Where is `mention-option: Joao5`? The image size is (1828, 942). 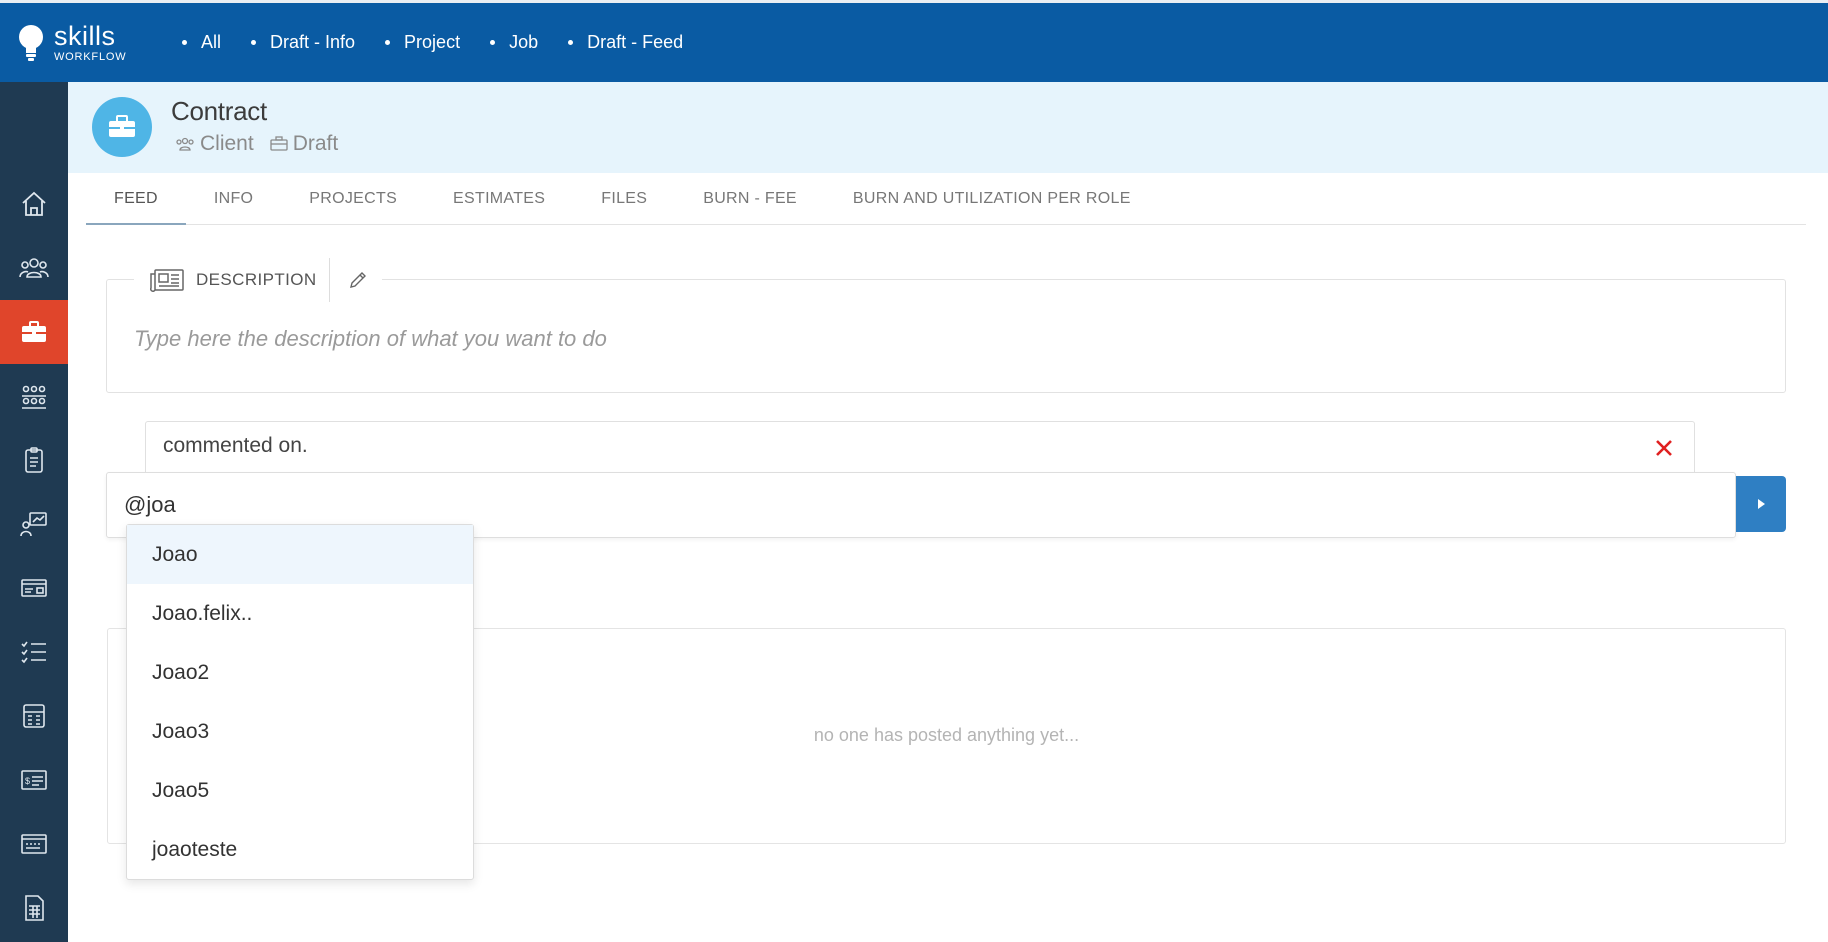 mention-option: Joao5 is located at coordinates (300, 790).